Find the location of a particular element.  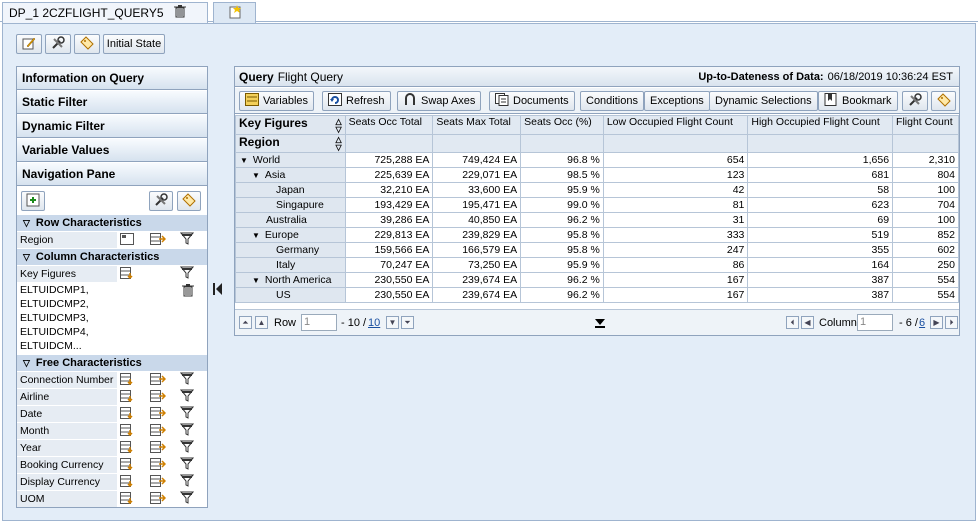

edit-button is located at coordinates (29, 44).